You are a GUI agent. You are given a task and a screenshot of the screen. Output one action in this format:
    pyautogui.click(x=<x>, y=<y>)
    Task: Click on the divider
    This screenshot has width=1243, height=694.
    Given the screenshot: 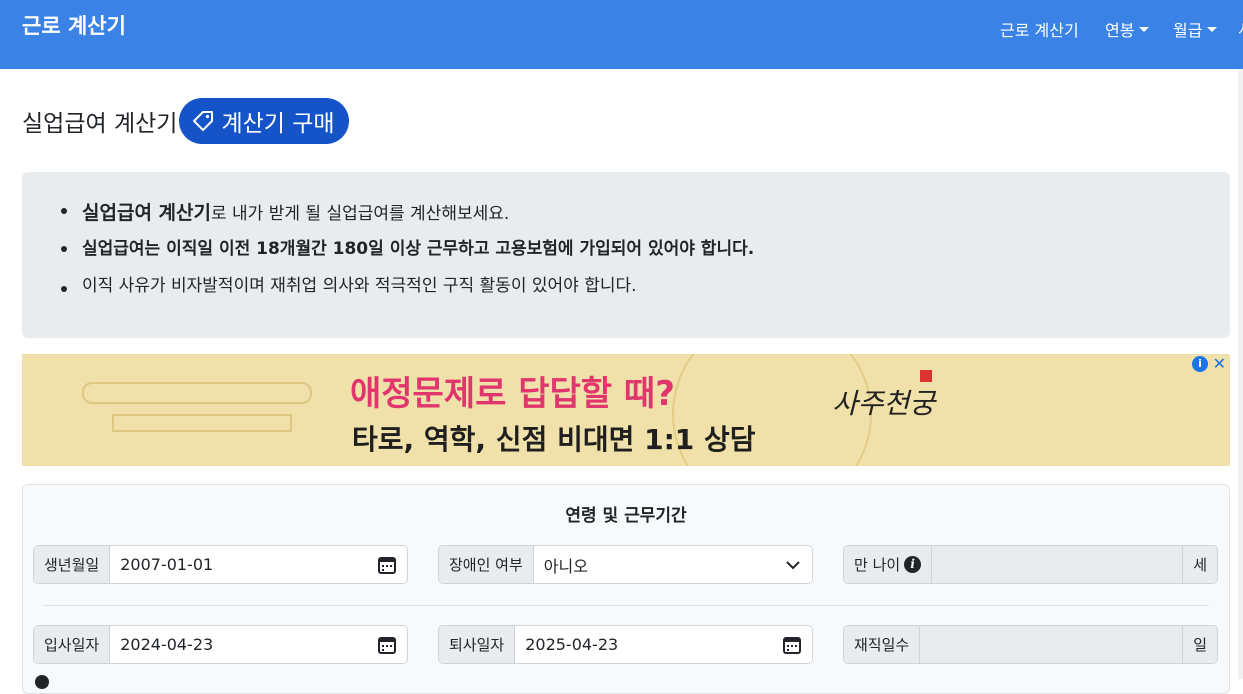 What is the action you would take?
    pyautogui.click(x=626, y=605)
    